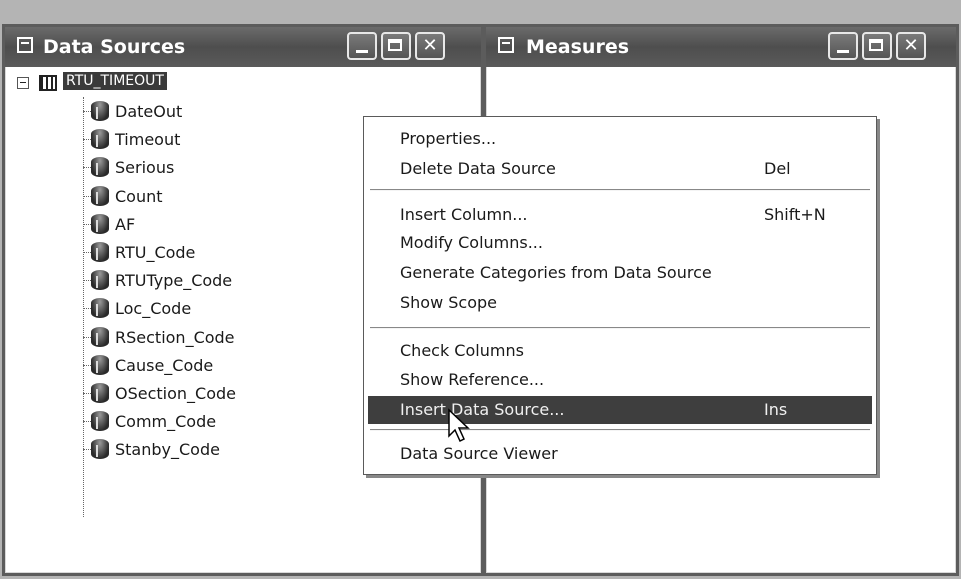  Describe the element at coordinates (166, 422) in the screenshot. I see `column-label: Comm_Code` at that location.